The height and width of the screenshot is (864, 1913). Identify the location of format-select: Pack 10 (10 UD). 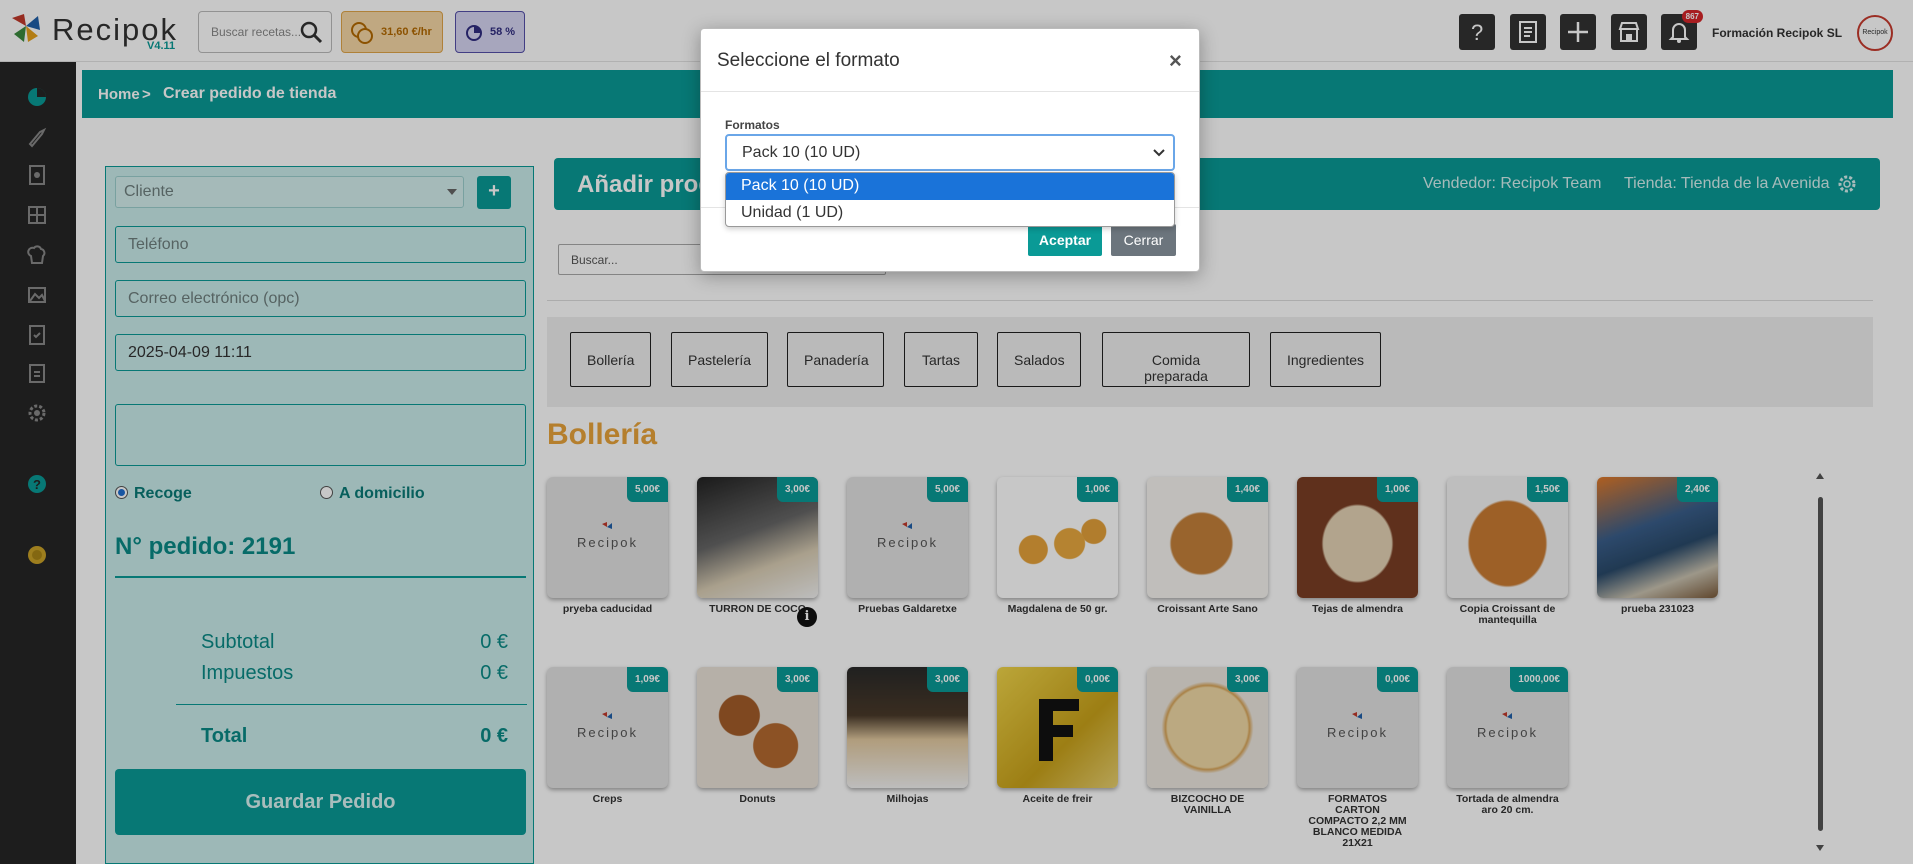
(950, 152).